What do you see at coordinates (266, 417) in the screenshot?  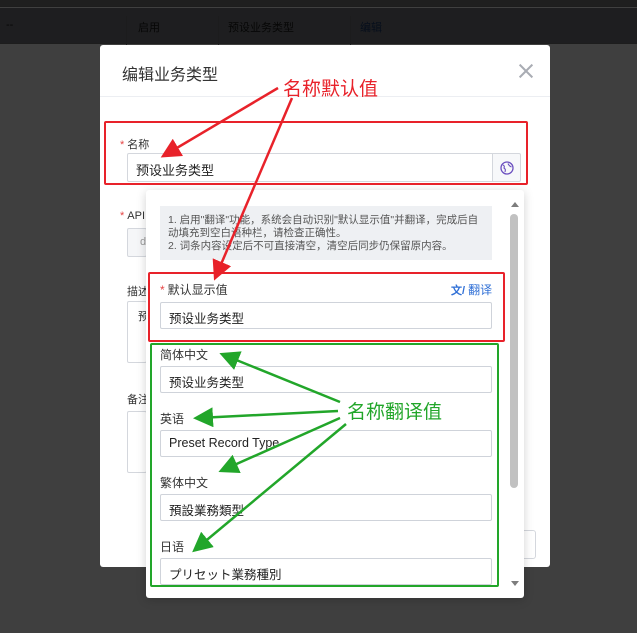 I see `green-arrow-en` at bounding box center [266, 417].